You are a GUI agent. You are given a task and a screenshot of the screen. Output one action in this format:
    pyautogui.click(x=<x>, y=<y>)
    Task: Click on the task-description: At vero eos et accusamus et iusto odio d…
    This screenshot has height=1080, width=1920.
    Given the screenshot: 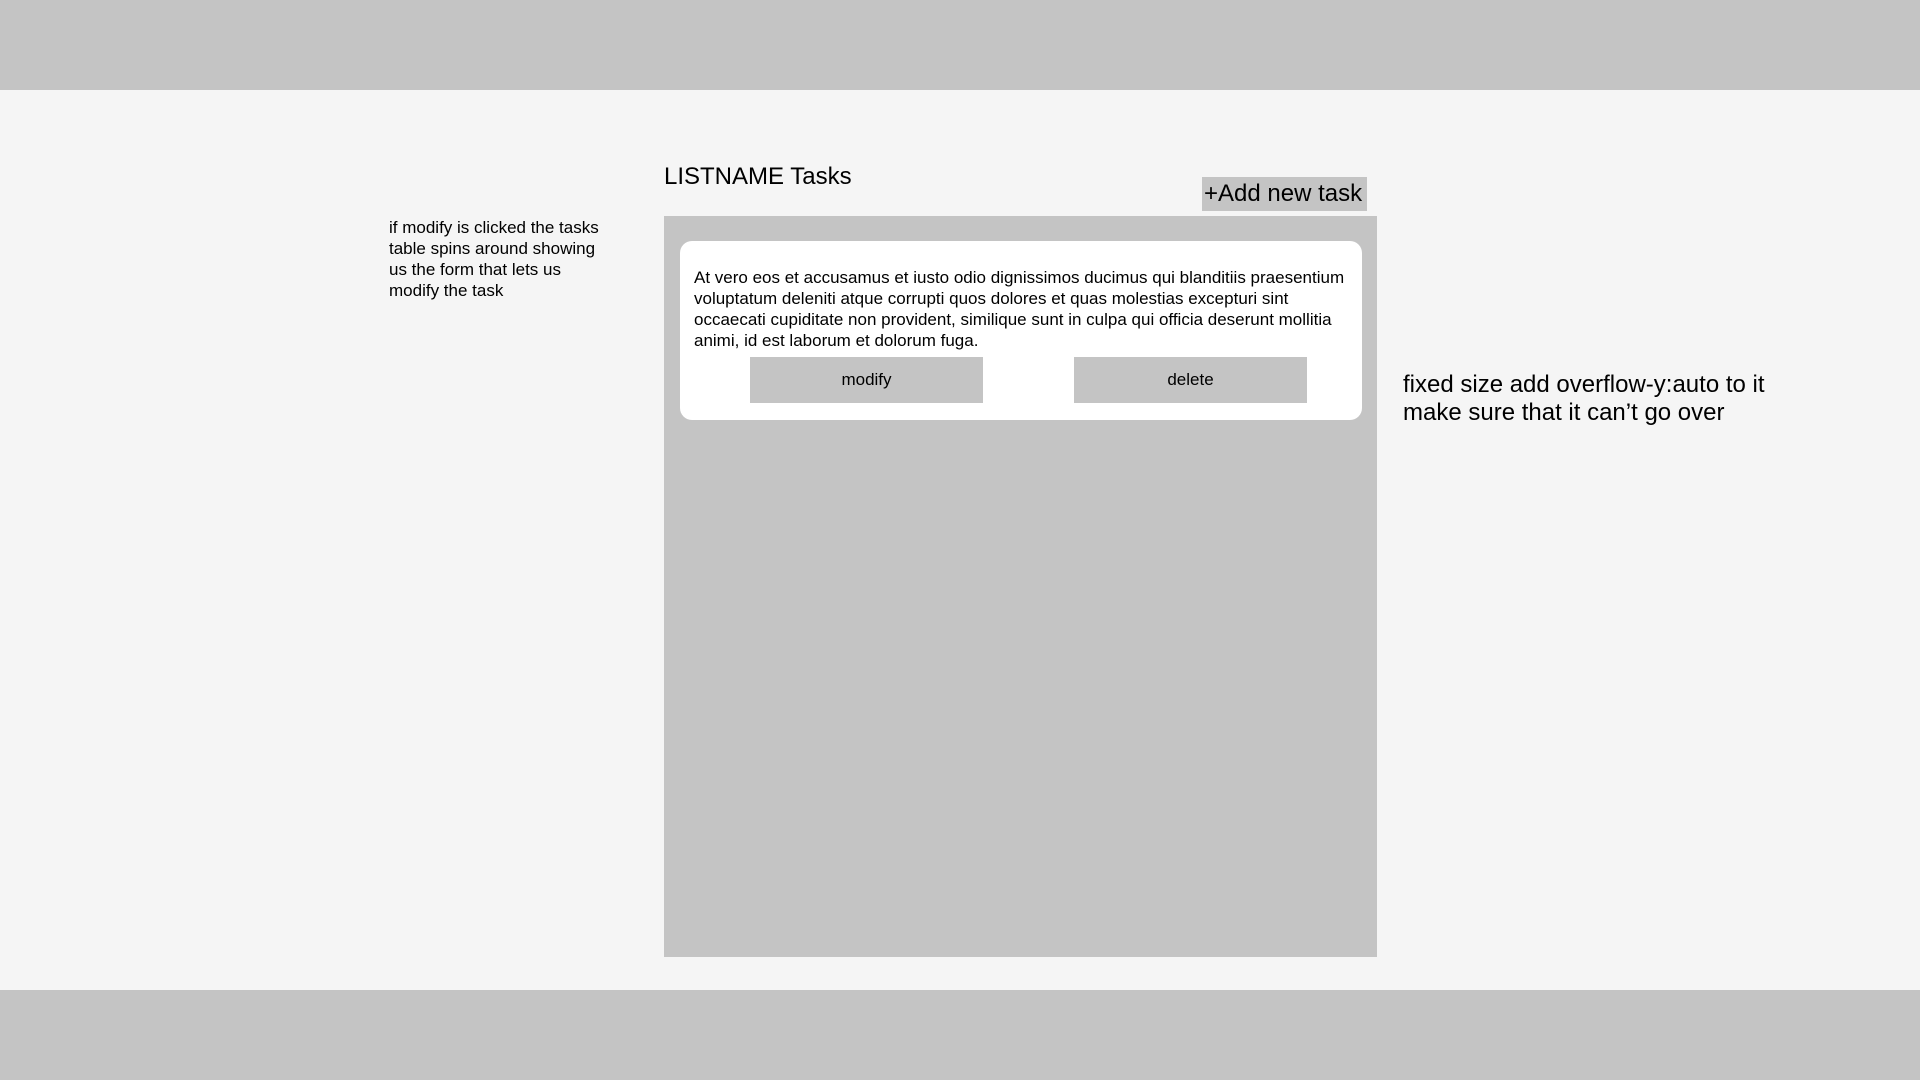 What is the action you would take?
    pyautogui.click(x=1019, y=309)
    